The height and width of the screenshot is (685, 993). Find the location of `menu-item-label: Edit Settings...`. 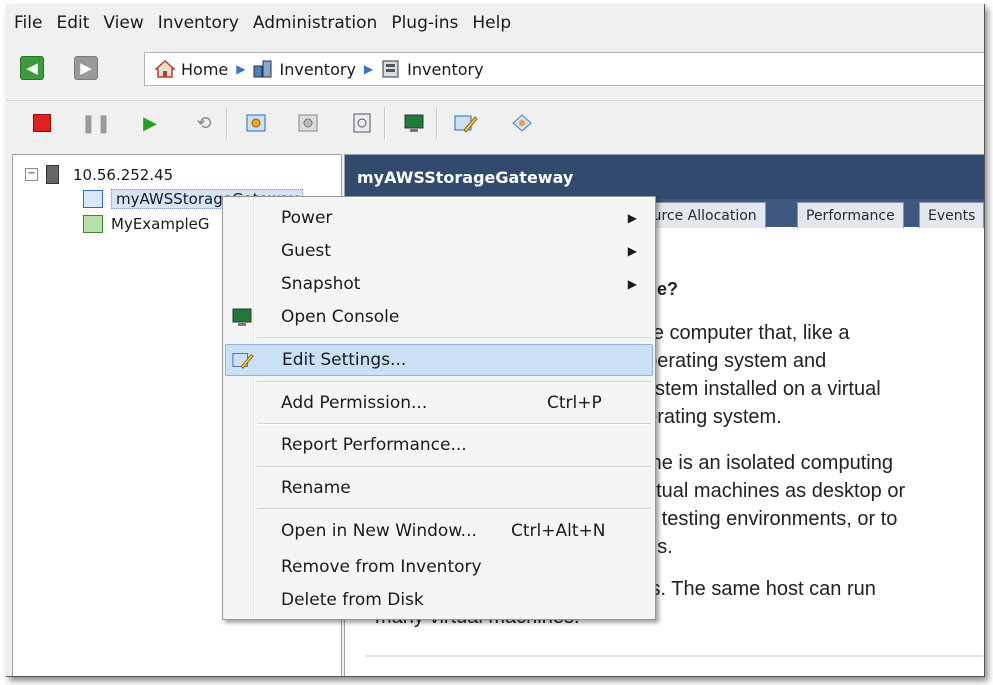

menu-item-label: Edit Settings... is located at coordinates (344, 360).